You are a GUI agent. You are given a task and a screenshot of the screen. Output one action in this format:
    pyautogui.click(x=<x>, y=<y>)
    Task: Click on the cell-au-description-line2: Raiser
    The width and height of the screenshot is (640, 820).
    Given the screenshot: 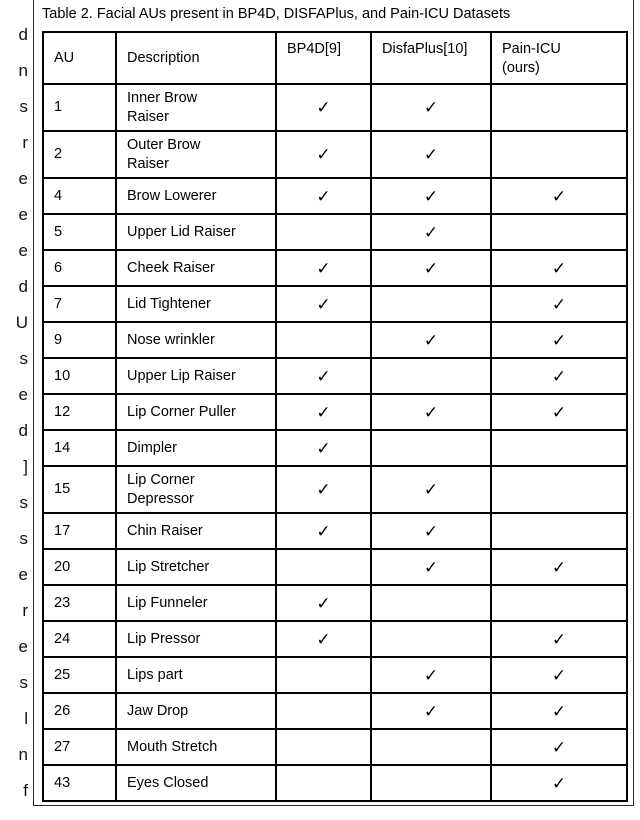 What is the action you would take?
    pyautogui.click(x=148, y=163)
    